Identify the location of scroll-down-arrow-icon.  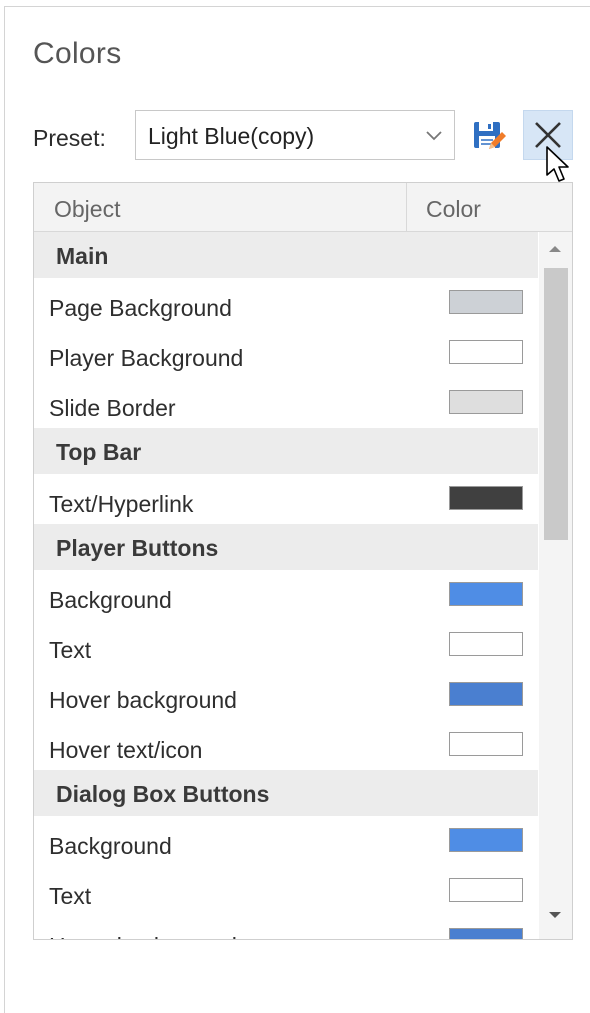
(555, 915).